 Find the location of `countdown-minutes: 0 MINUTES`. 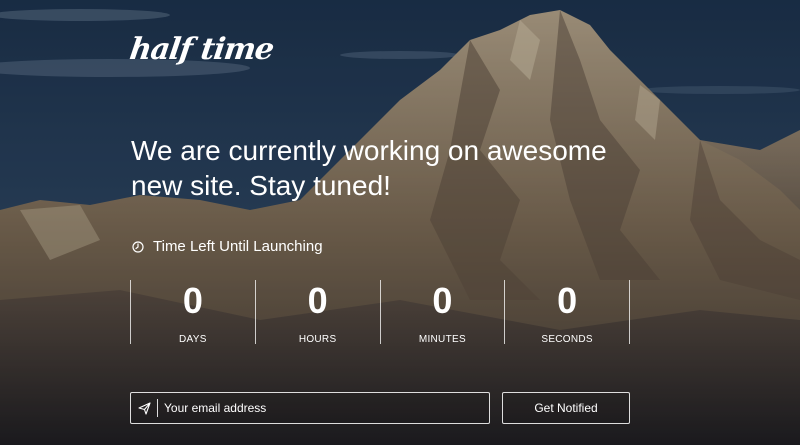

countdown-minutes: 0 MINUTES is located at coordinates (442, 312).